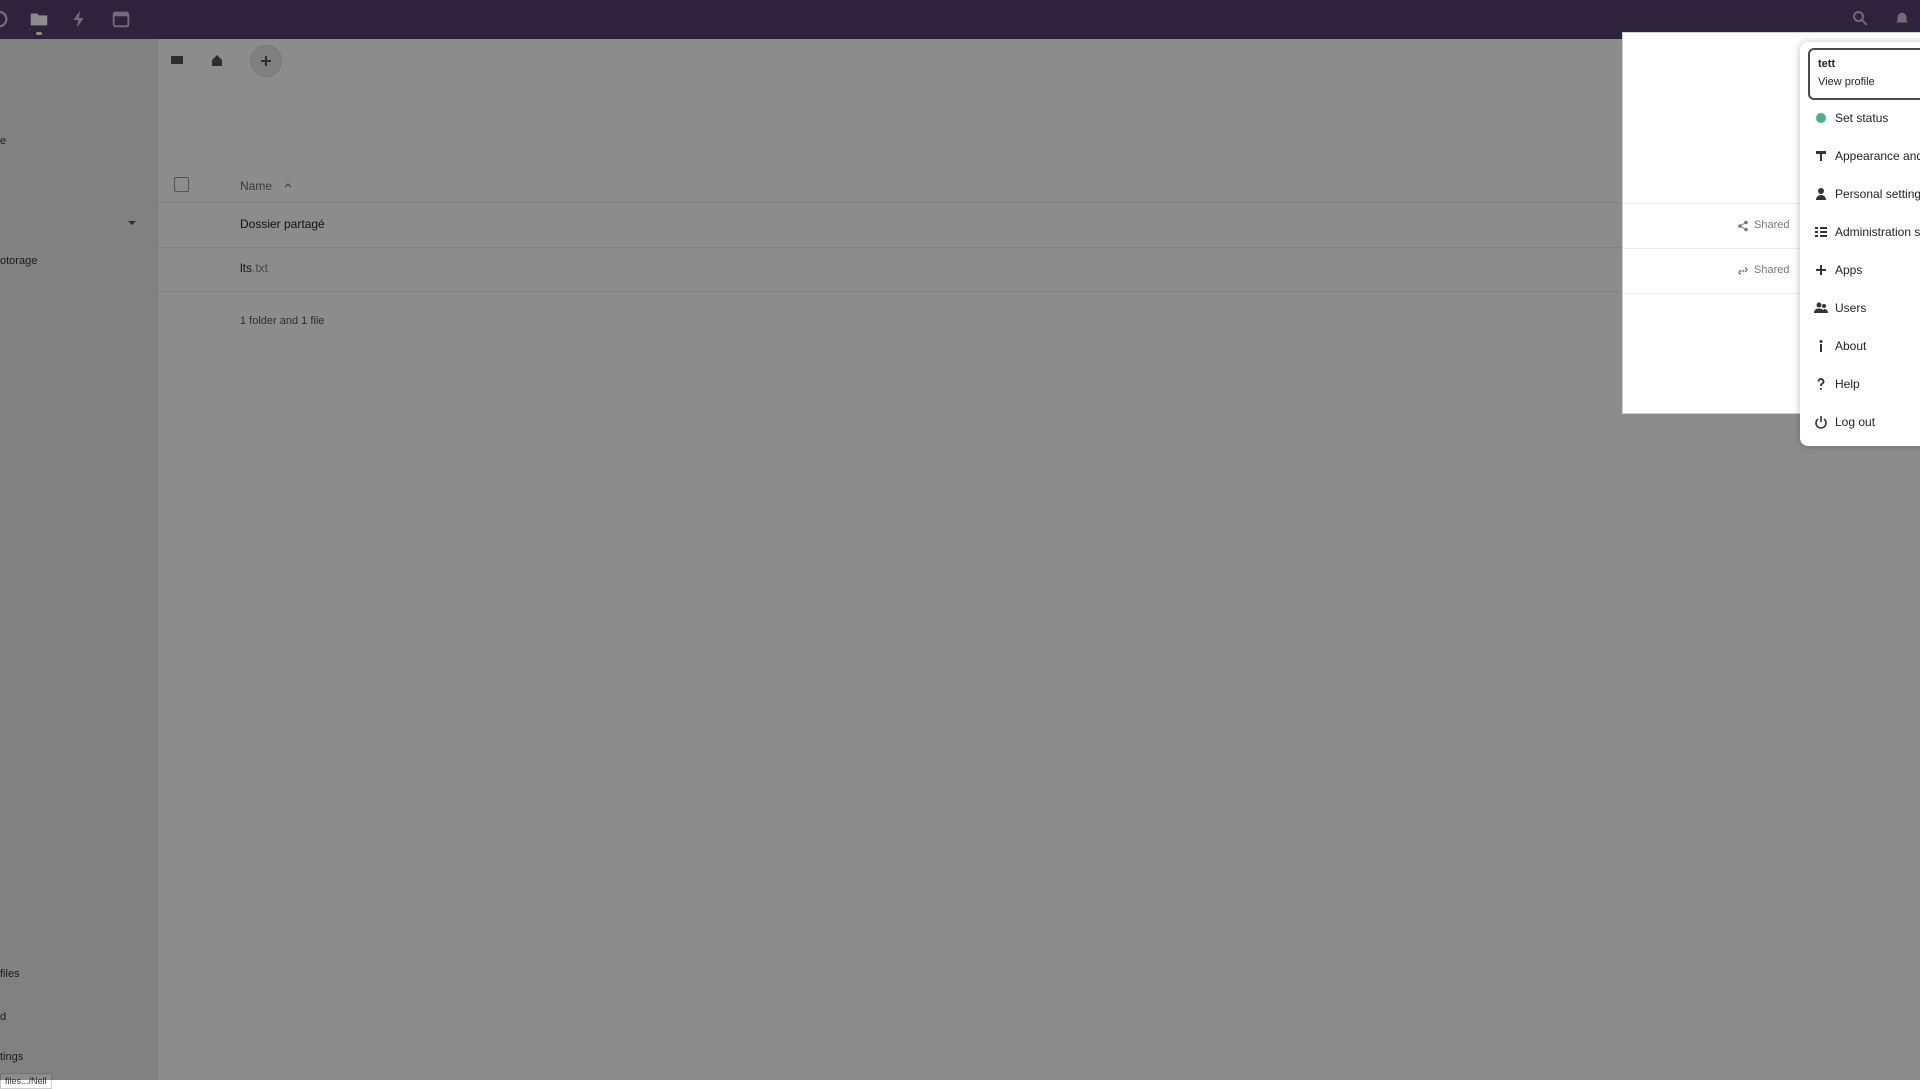 This screenshot has height=1089, width=1920. Describe the element at coordinates (1821, 156) in the screenshot. I see `paint-brush-icon` at that location.